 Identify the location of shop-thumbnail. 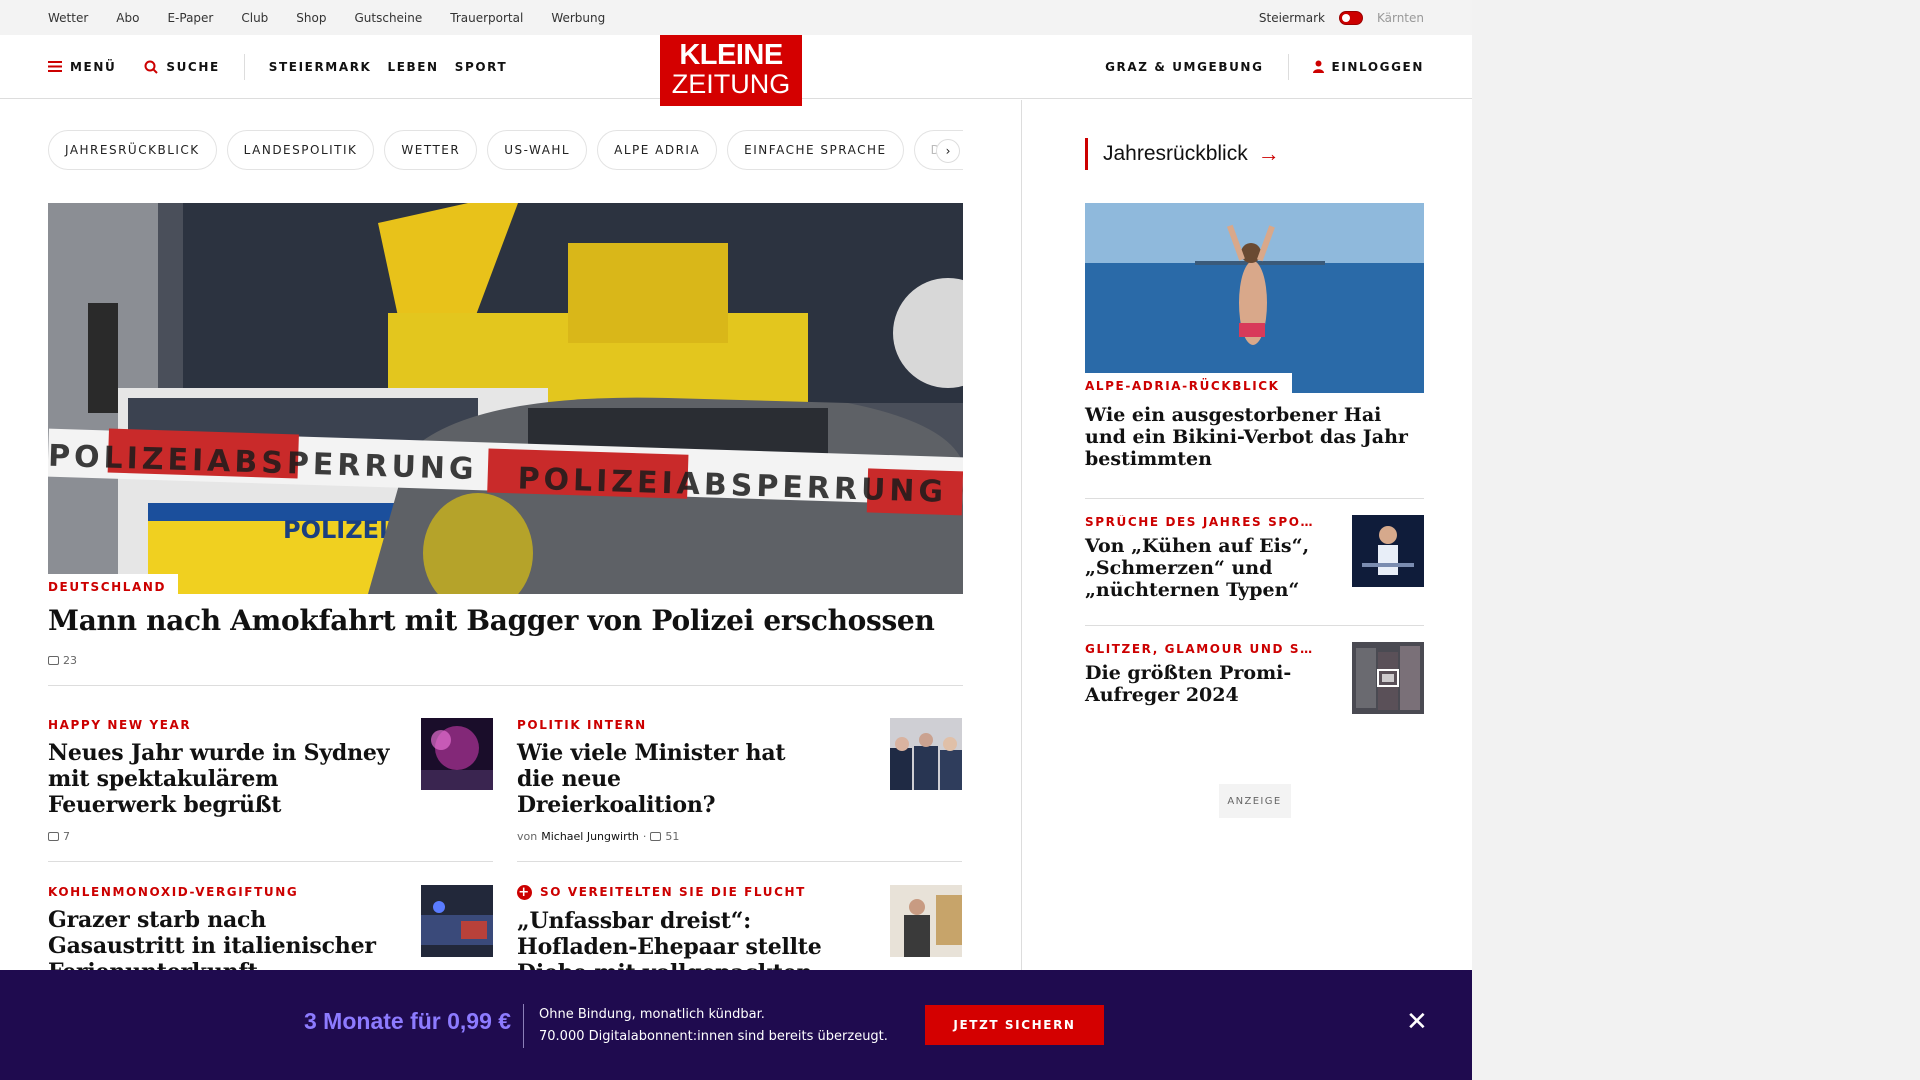
(926, 921).